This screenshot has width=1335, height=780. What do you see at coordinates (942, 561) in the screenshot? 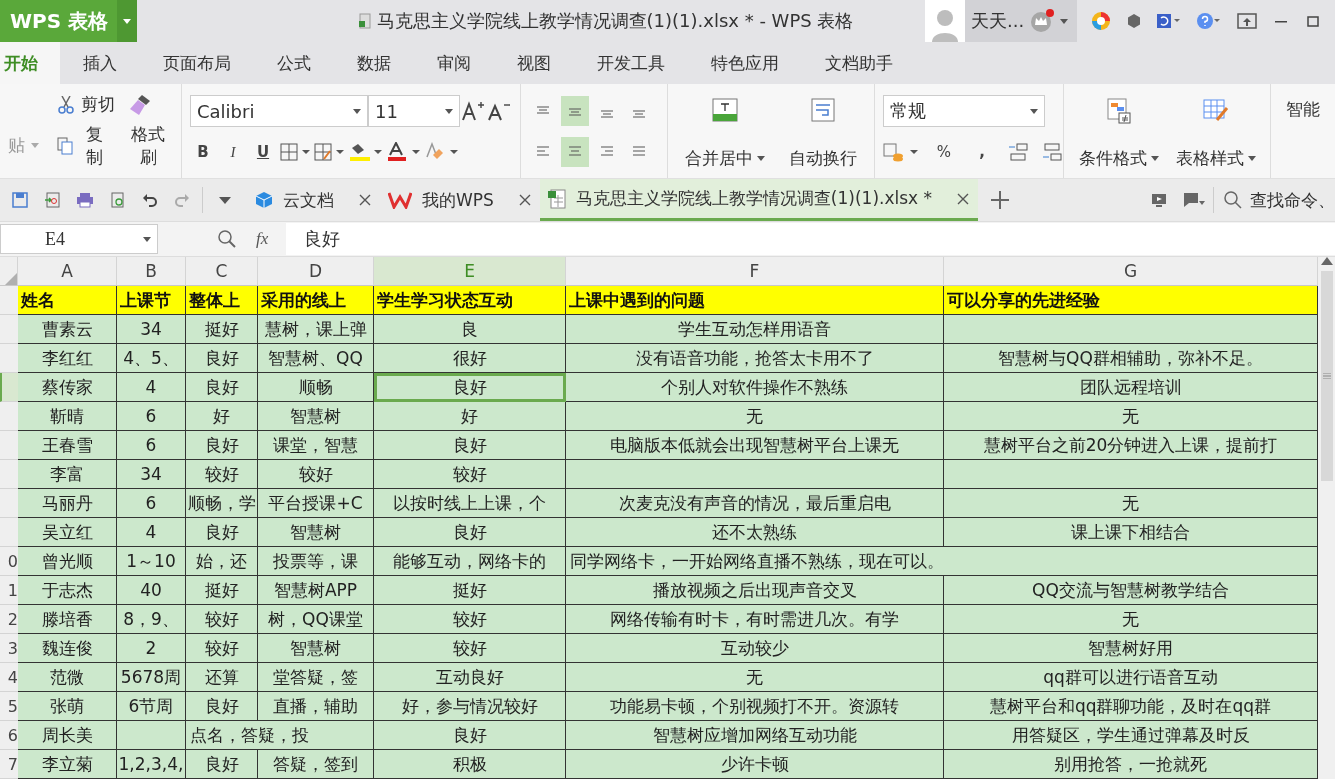
I see `table-cell: 同学网络卡，一开始网络直播不熟练，现在可以。` at bounding box center [942, 561].